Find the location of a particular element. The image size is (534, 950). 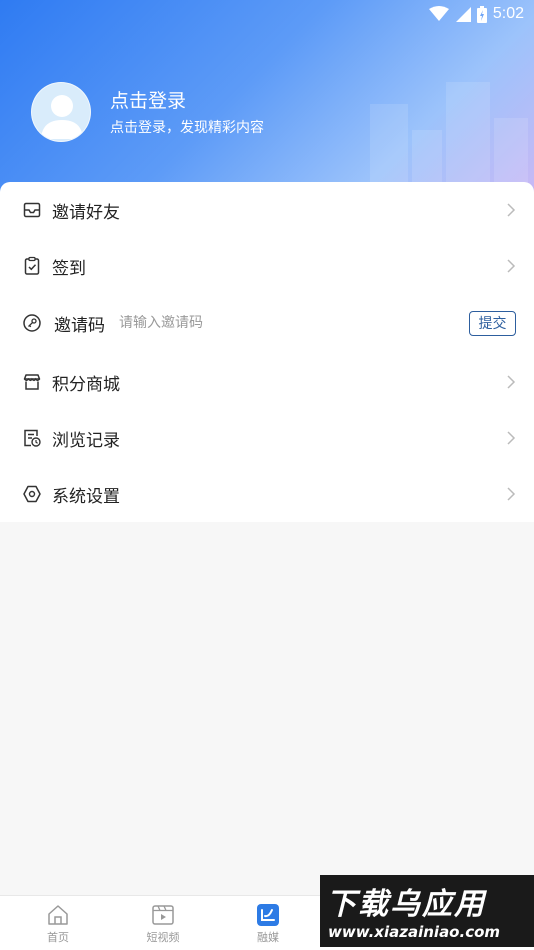

inbox-icon is located at coordinates (32, 210).